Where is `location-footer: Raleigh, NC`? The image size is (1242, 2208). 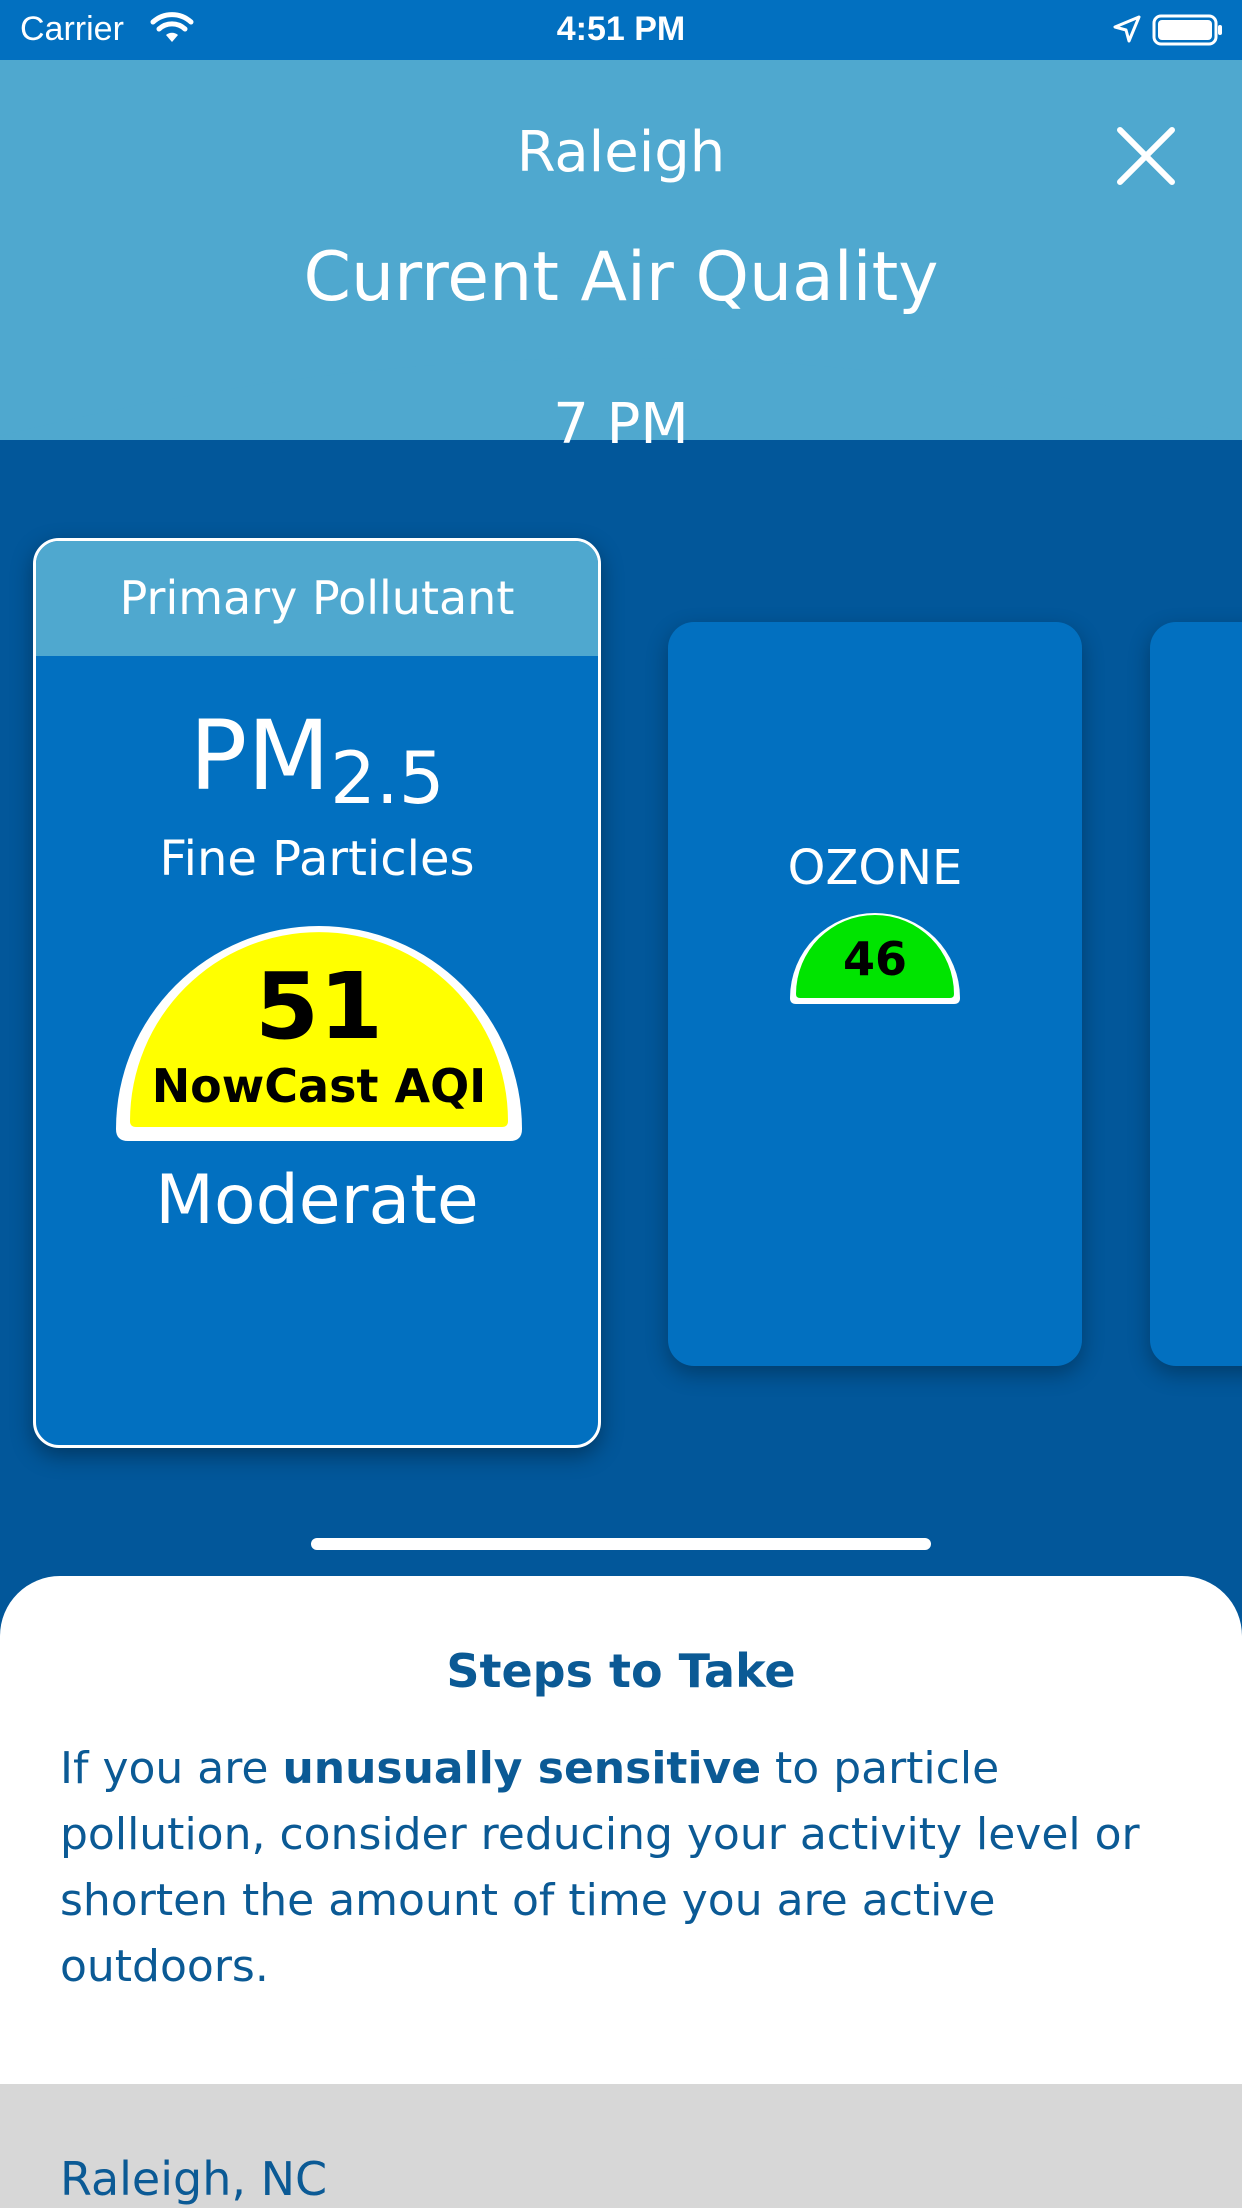 location-footer: Raleigh, NC is located at coordinates (621, 2146).